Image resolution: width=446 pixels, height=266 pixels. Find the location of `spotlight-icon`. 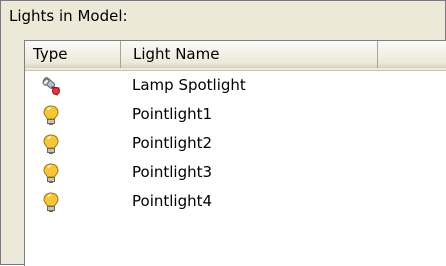

spotlight-icon is located at coordinates (51, 86).